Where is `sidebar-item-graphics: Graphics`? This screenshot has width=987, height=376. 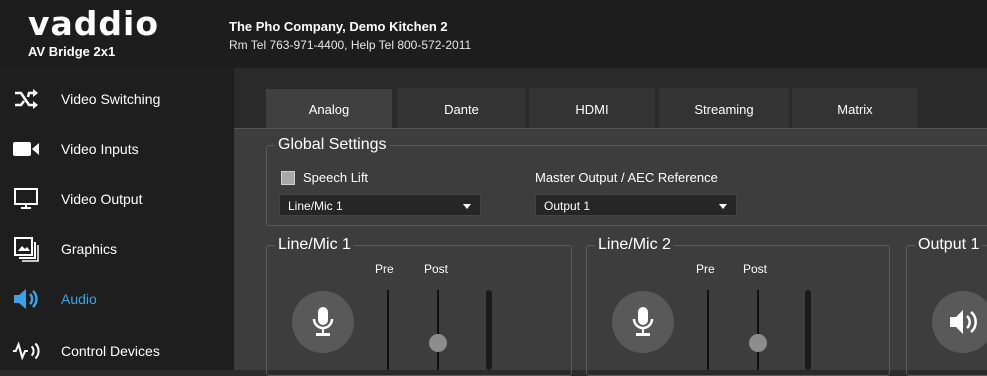 sidebar-item-graphics: Graphics is located at coordinates (117, 249).